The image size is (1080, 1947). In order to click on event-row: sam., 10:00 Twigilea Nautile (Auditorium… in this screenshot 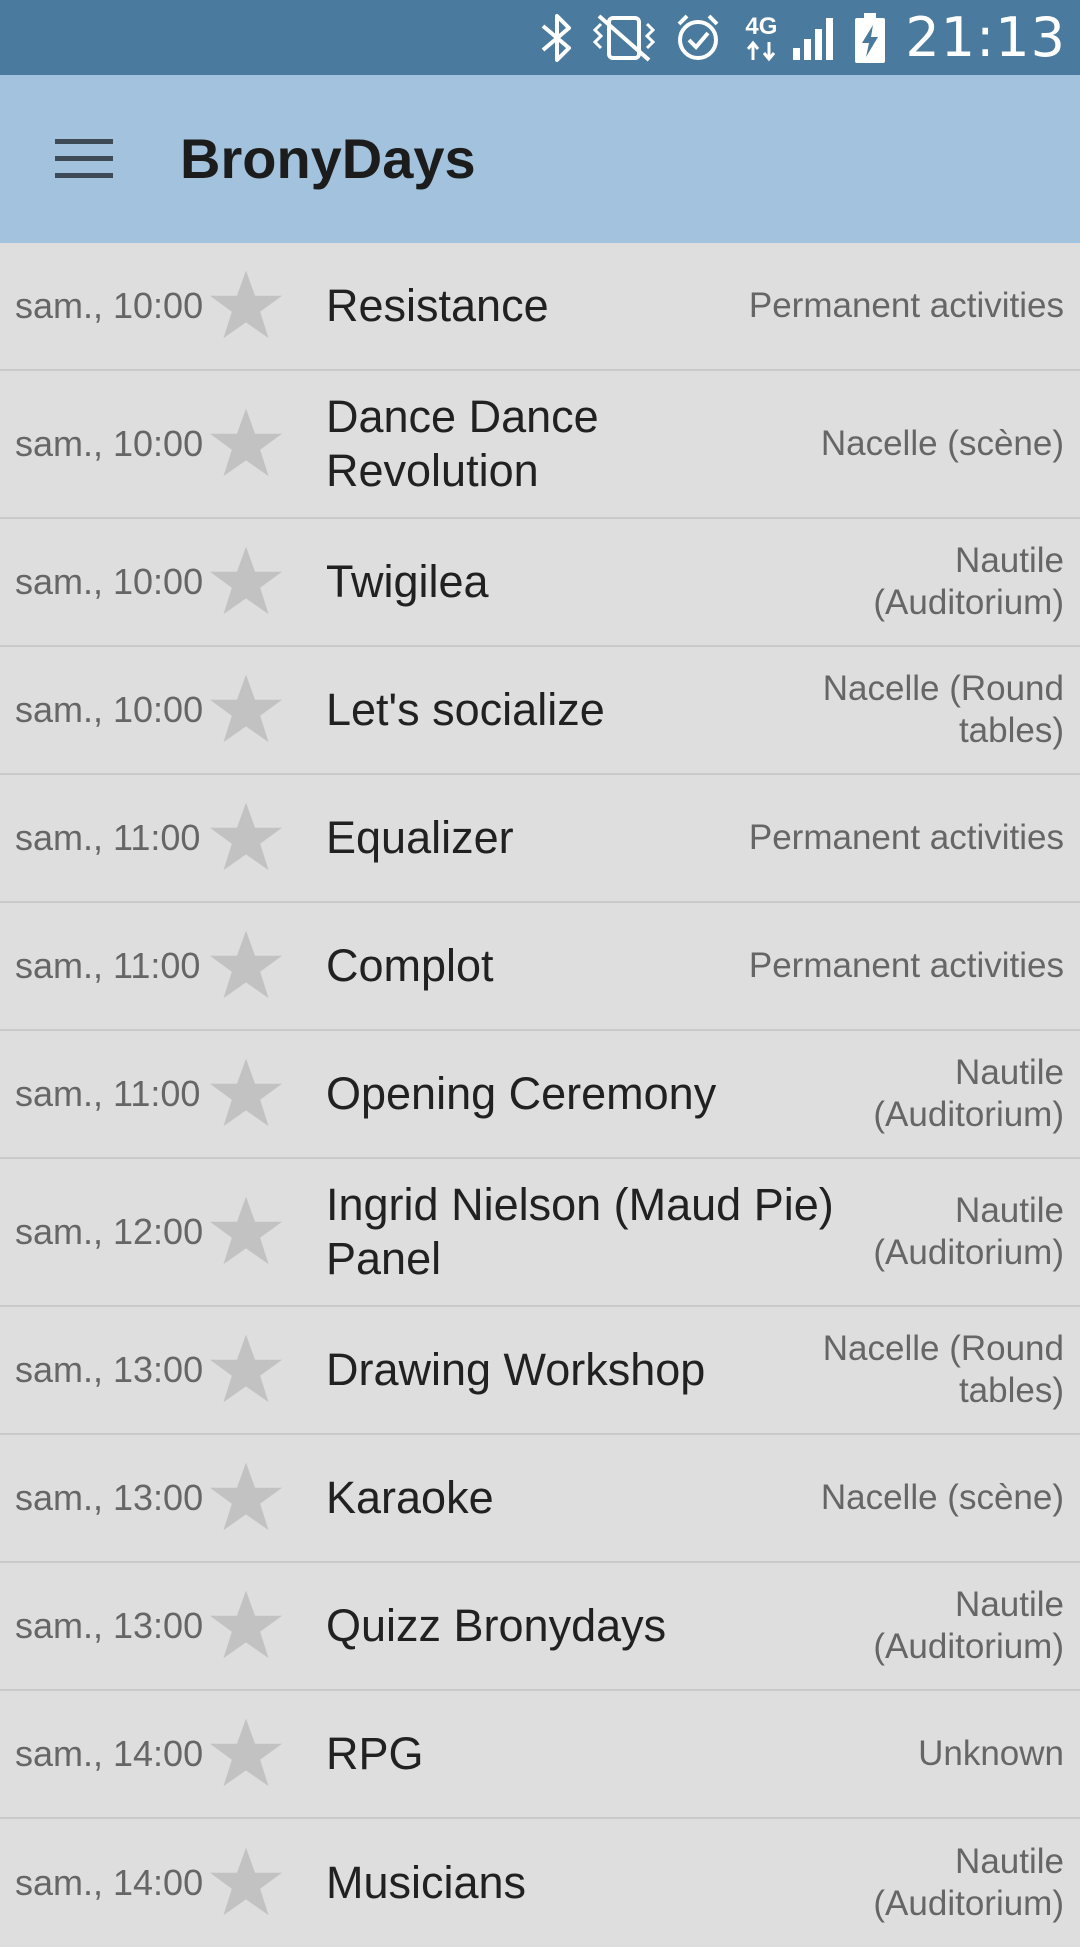, I will do `click(540, 583)`.